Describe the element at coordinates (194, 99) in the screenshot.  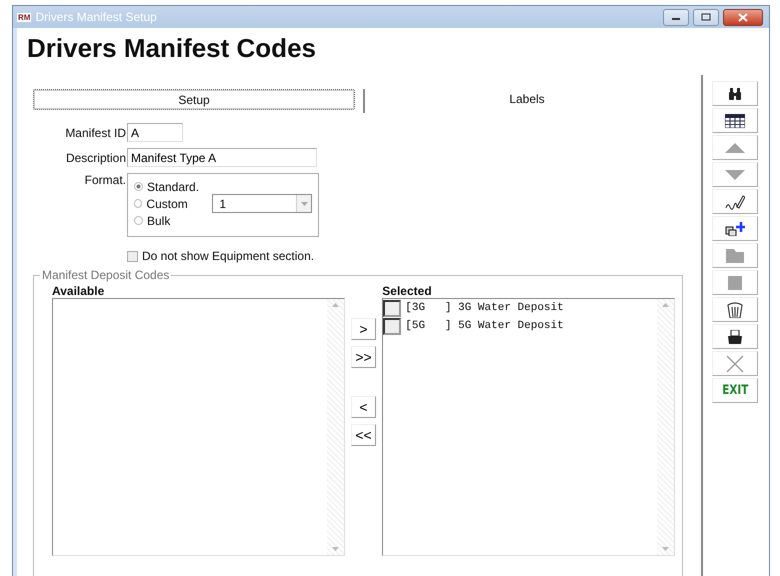
I see `tab: Setup` at that location.